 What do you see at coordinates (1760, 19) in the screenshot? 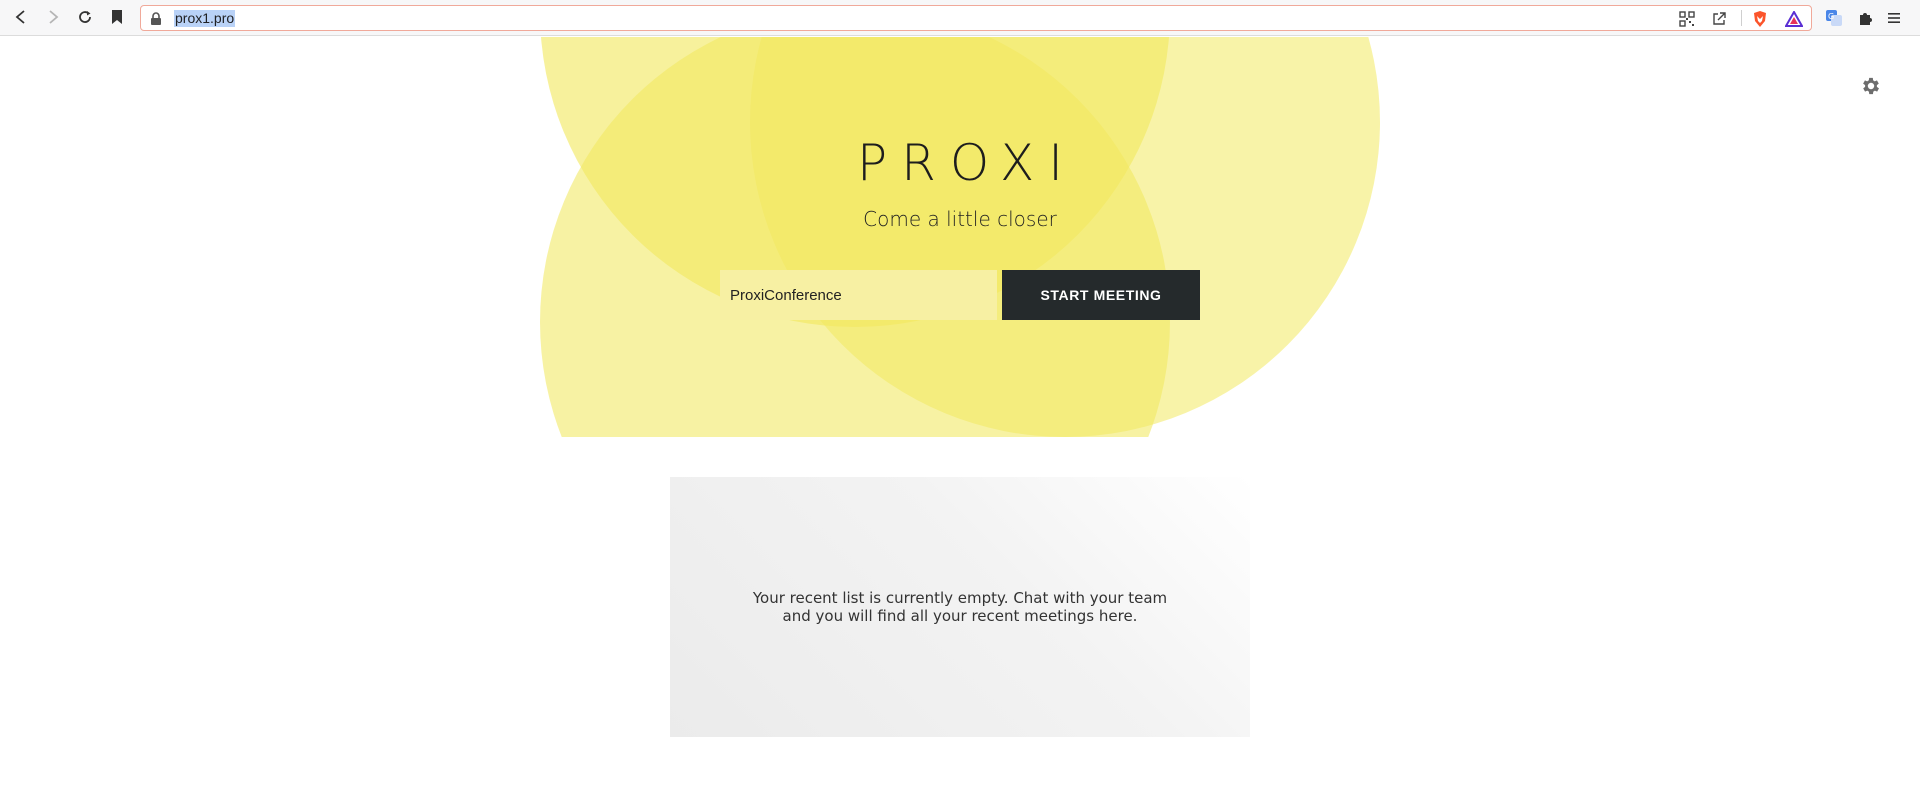
I see `brave-shield-icon` at bounding box center [1760, 19].